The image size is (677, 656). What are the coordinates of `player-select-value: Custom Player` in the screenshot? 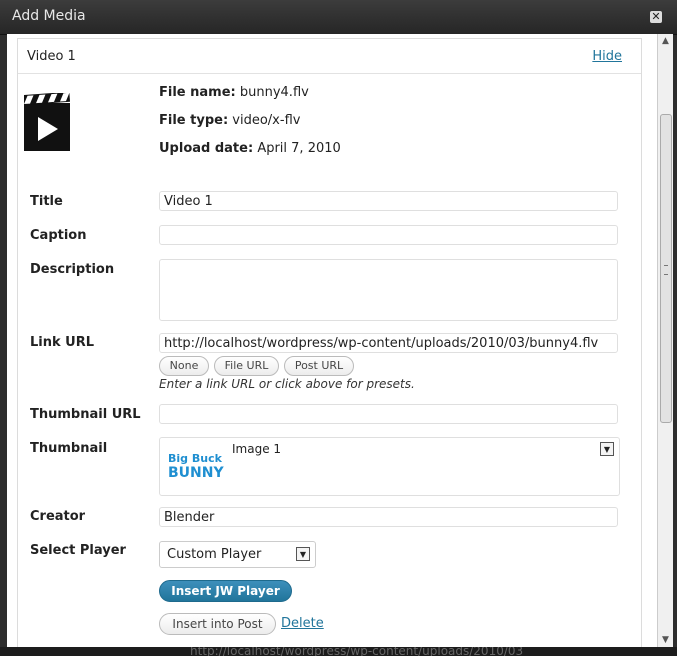 It's located at (214, 554).